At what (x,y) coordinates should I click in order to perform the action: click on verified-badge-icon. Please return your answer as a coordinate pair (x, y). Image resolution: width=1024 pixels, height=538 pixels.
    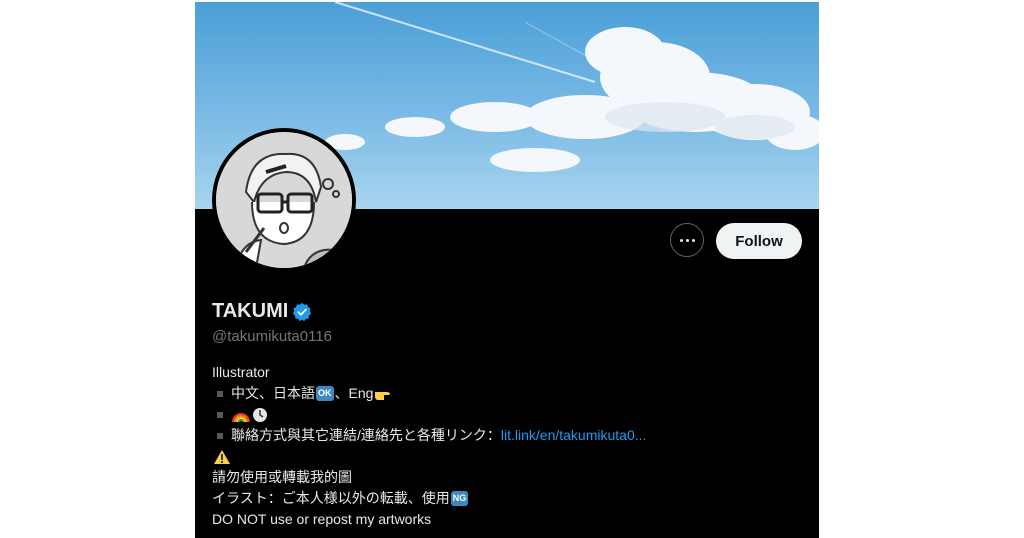
    Looking at the image, I should click on (302, 311).